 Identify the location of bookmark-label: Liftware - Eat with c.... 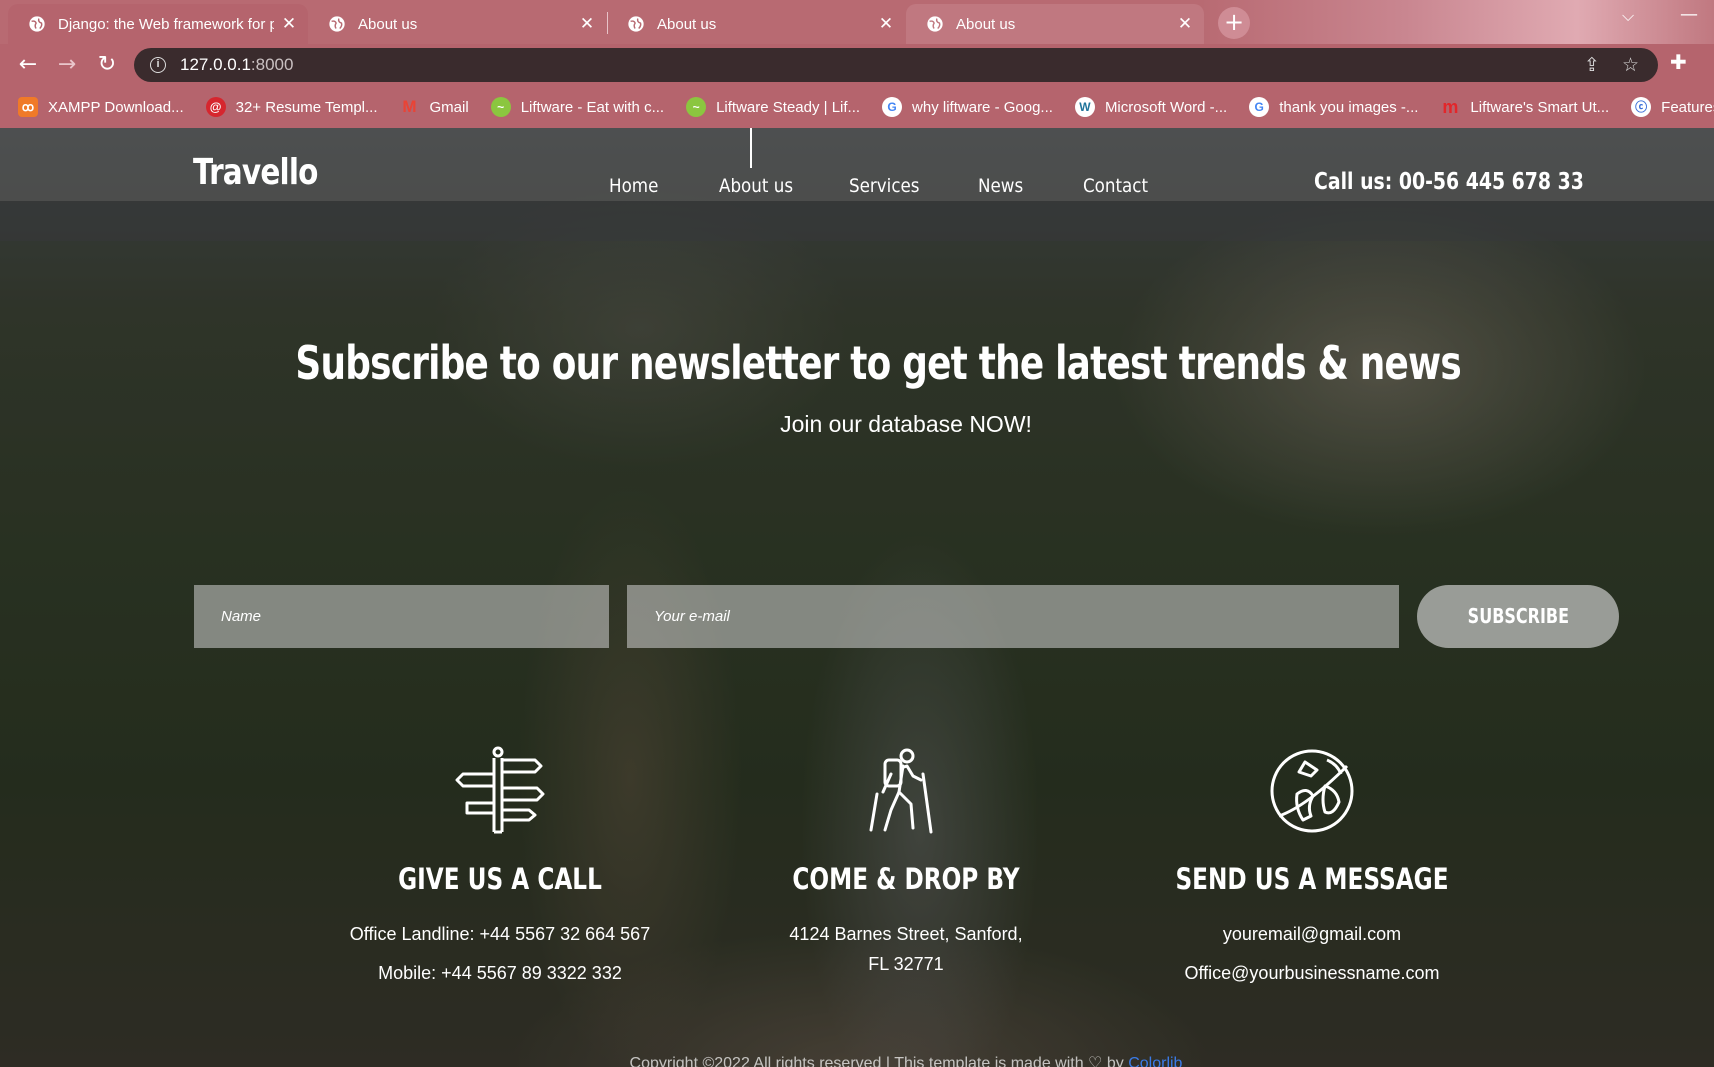
(592, 107).